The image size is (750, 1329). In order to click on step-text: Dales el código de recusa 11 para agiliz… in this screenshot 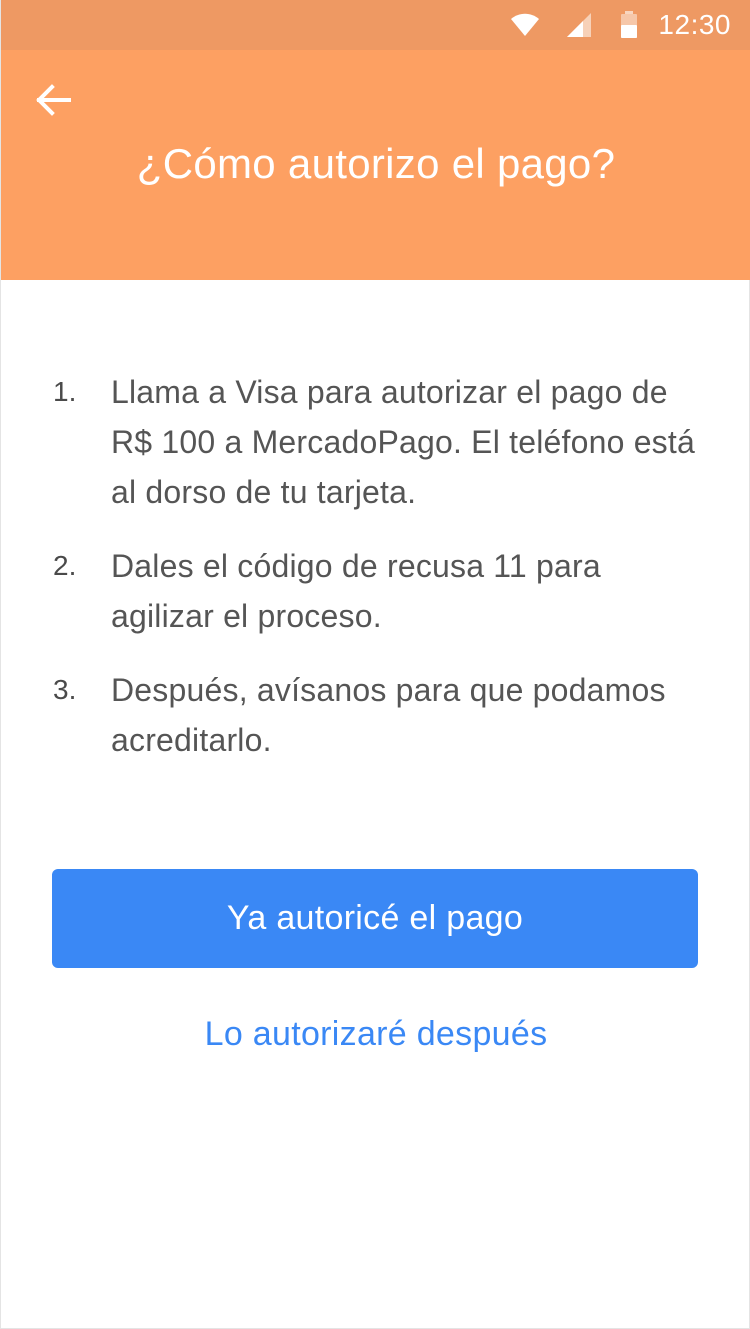, I will do `click(356, 591)`.